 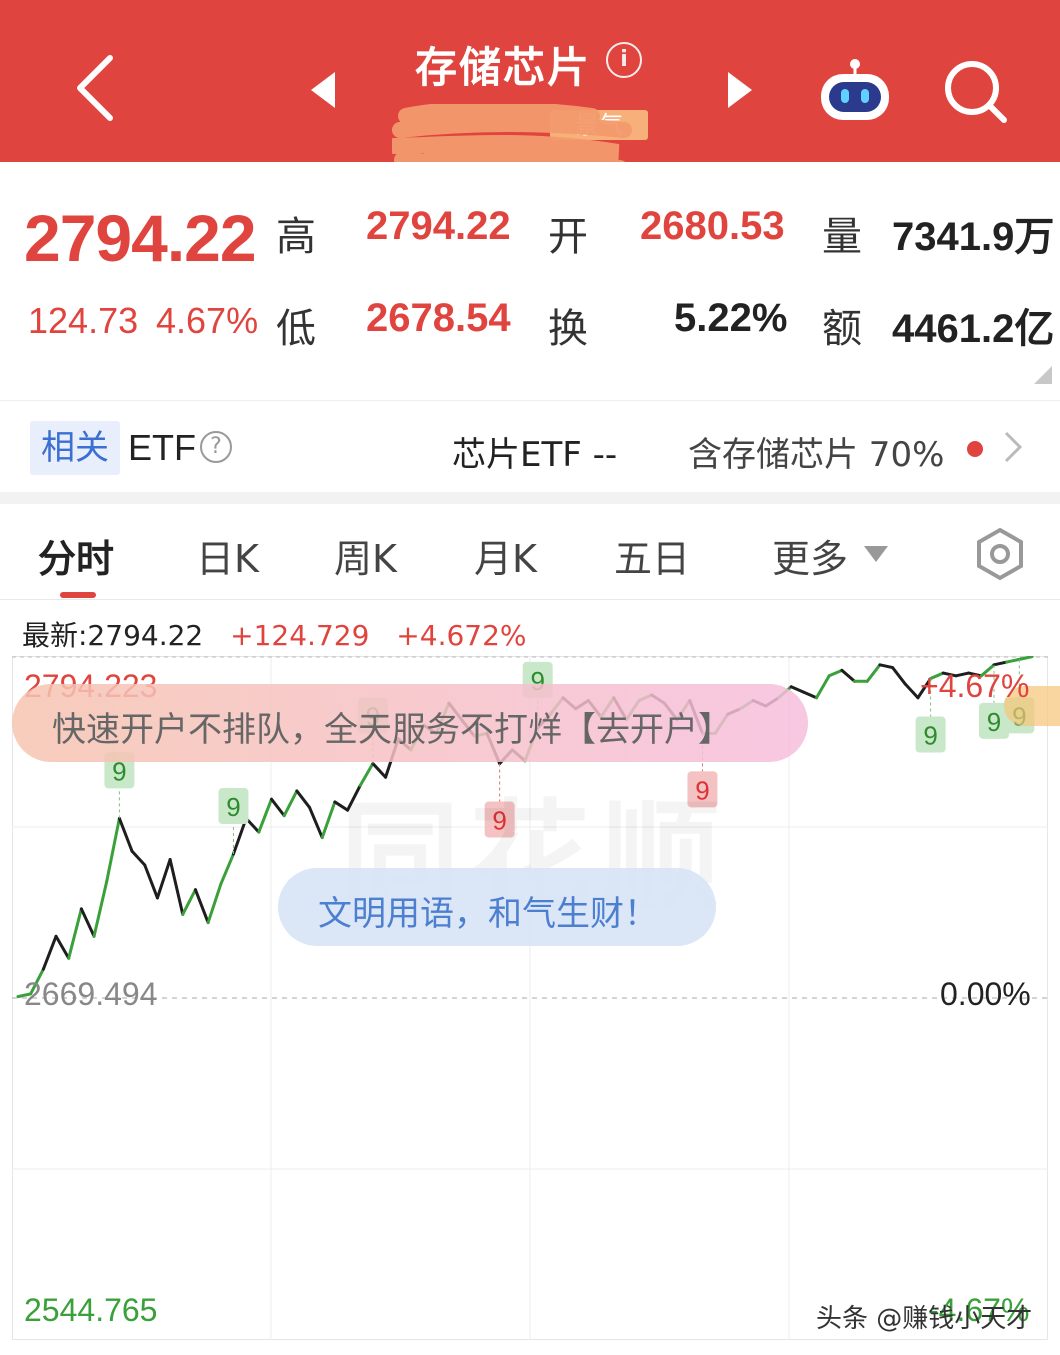 I want to click on active-tab-indicator, so click(x=78, y=595).